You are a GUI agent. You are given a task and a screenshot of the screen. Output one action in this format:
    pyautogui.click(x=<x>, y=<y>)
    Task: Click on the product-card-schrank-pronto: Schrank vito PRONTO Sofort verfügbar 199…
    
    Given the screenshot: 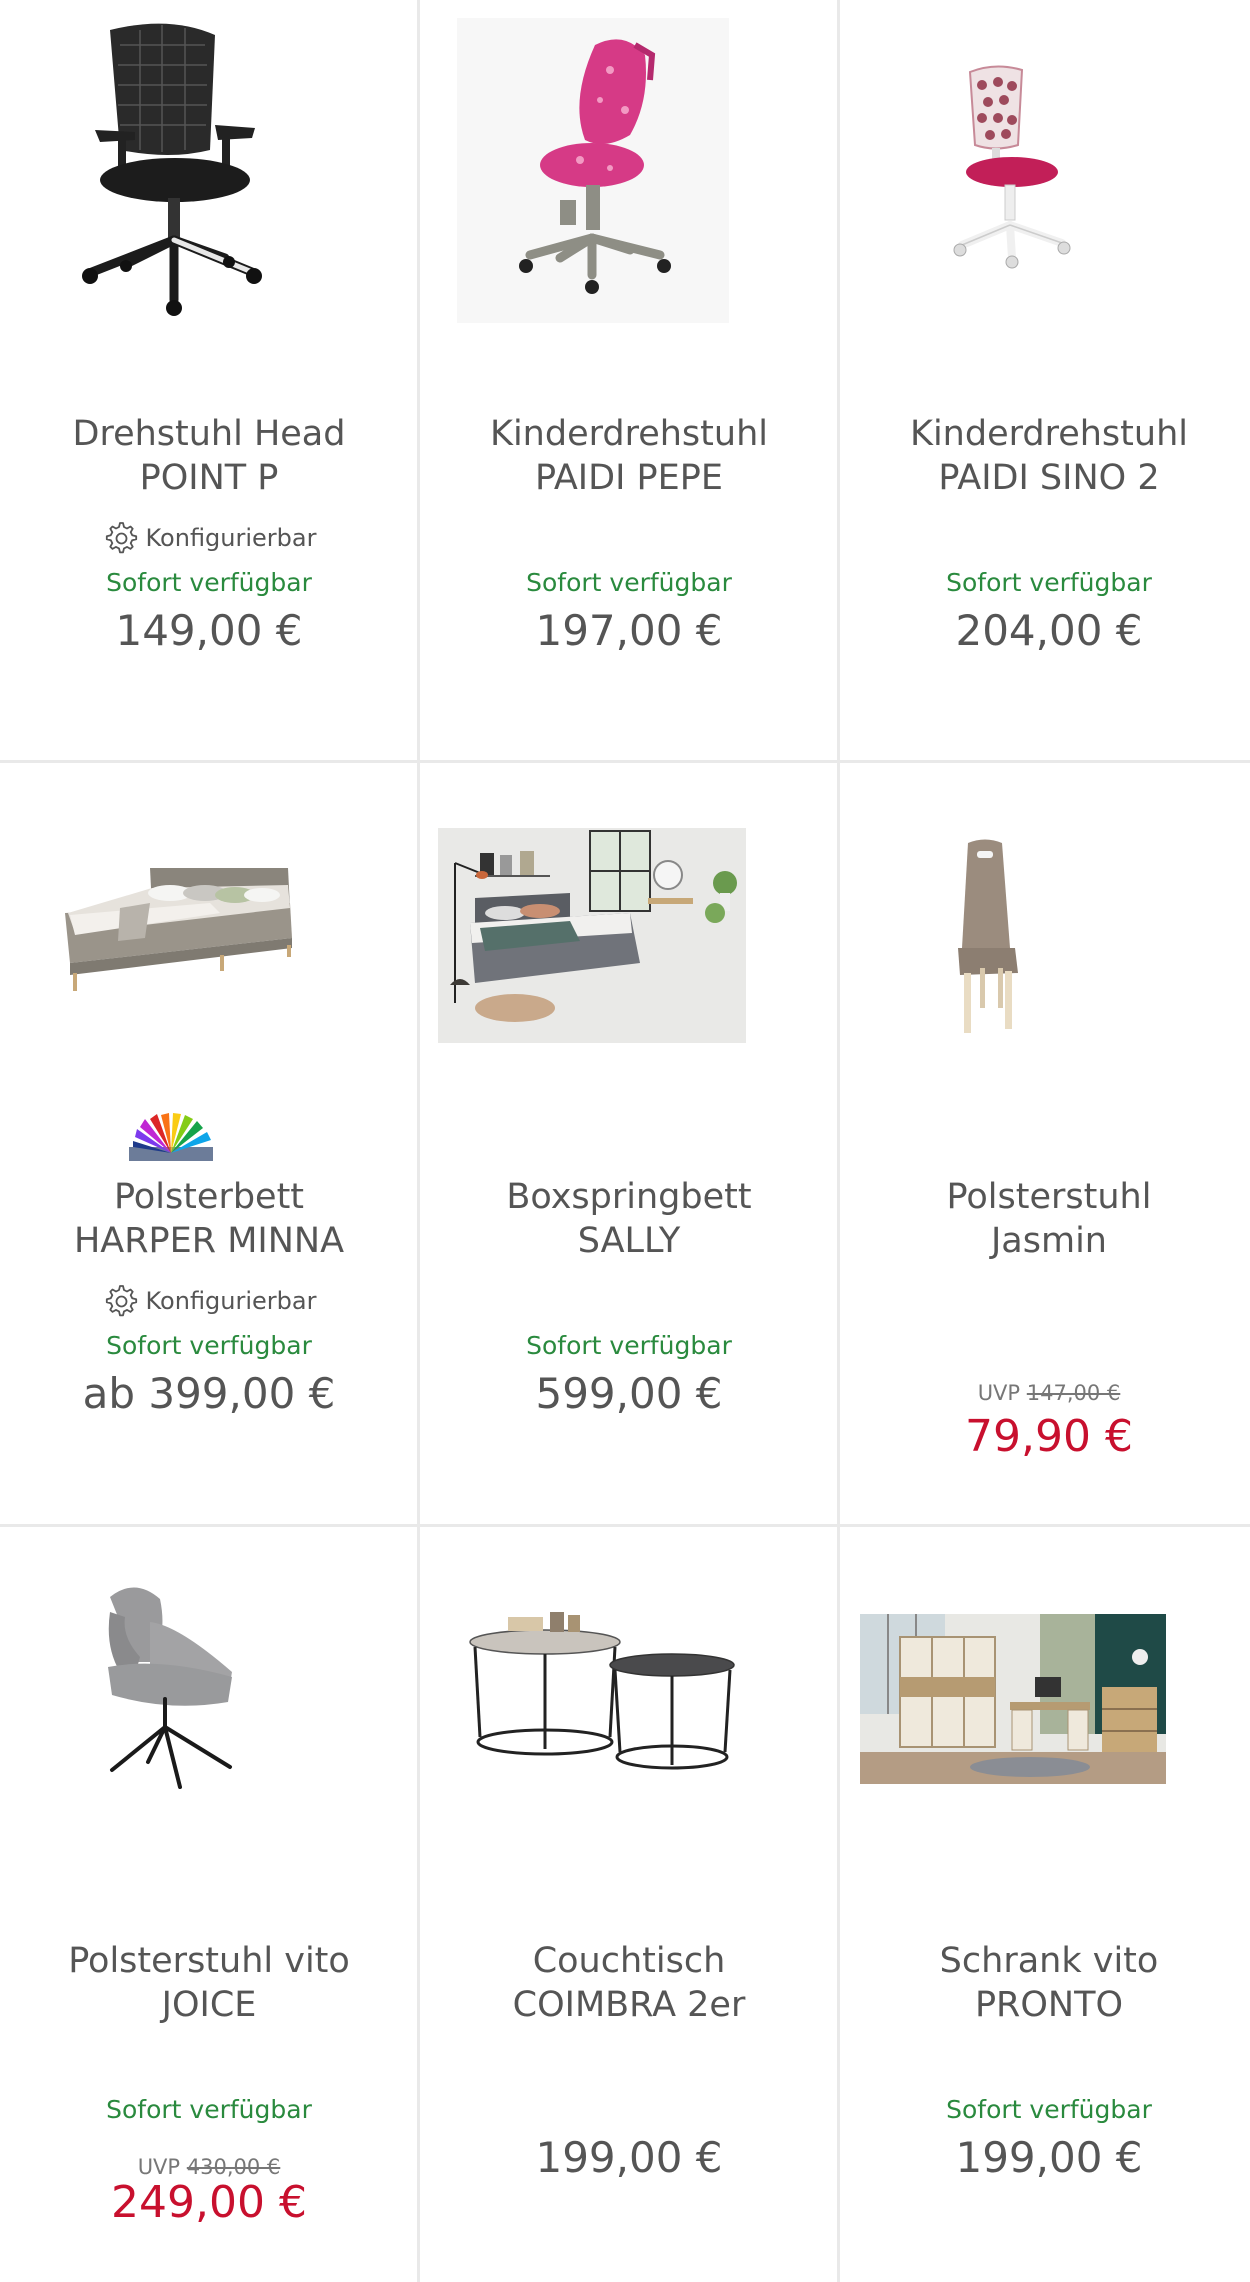 What is the action you would take?
    pyautogui.click(x=1045, y=1904)
    